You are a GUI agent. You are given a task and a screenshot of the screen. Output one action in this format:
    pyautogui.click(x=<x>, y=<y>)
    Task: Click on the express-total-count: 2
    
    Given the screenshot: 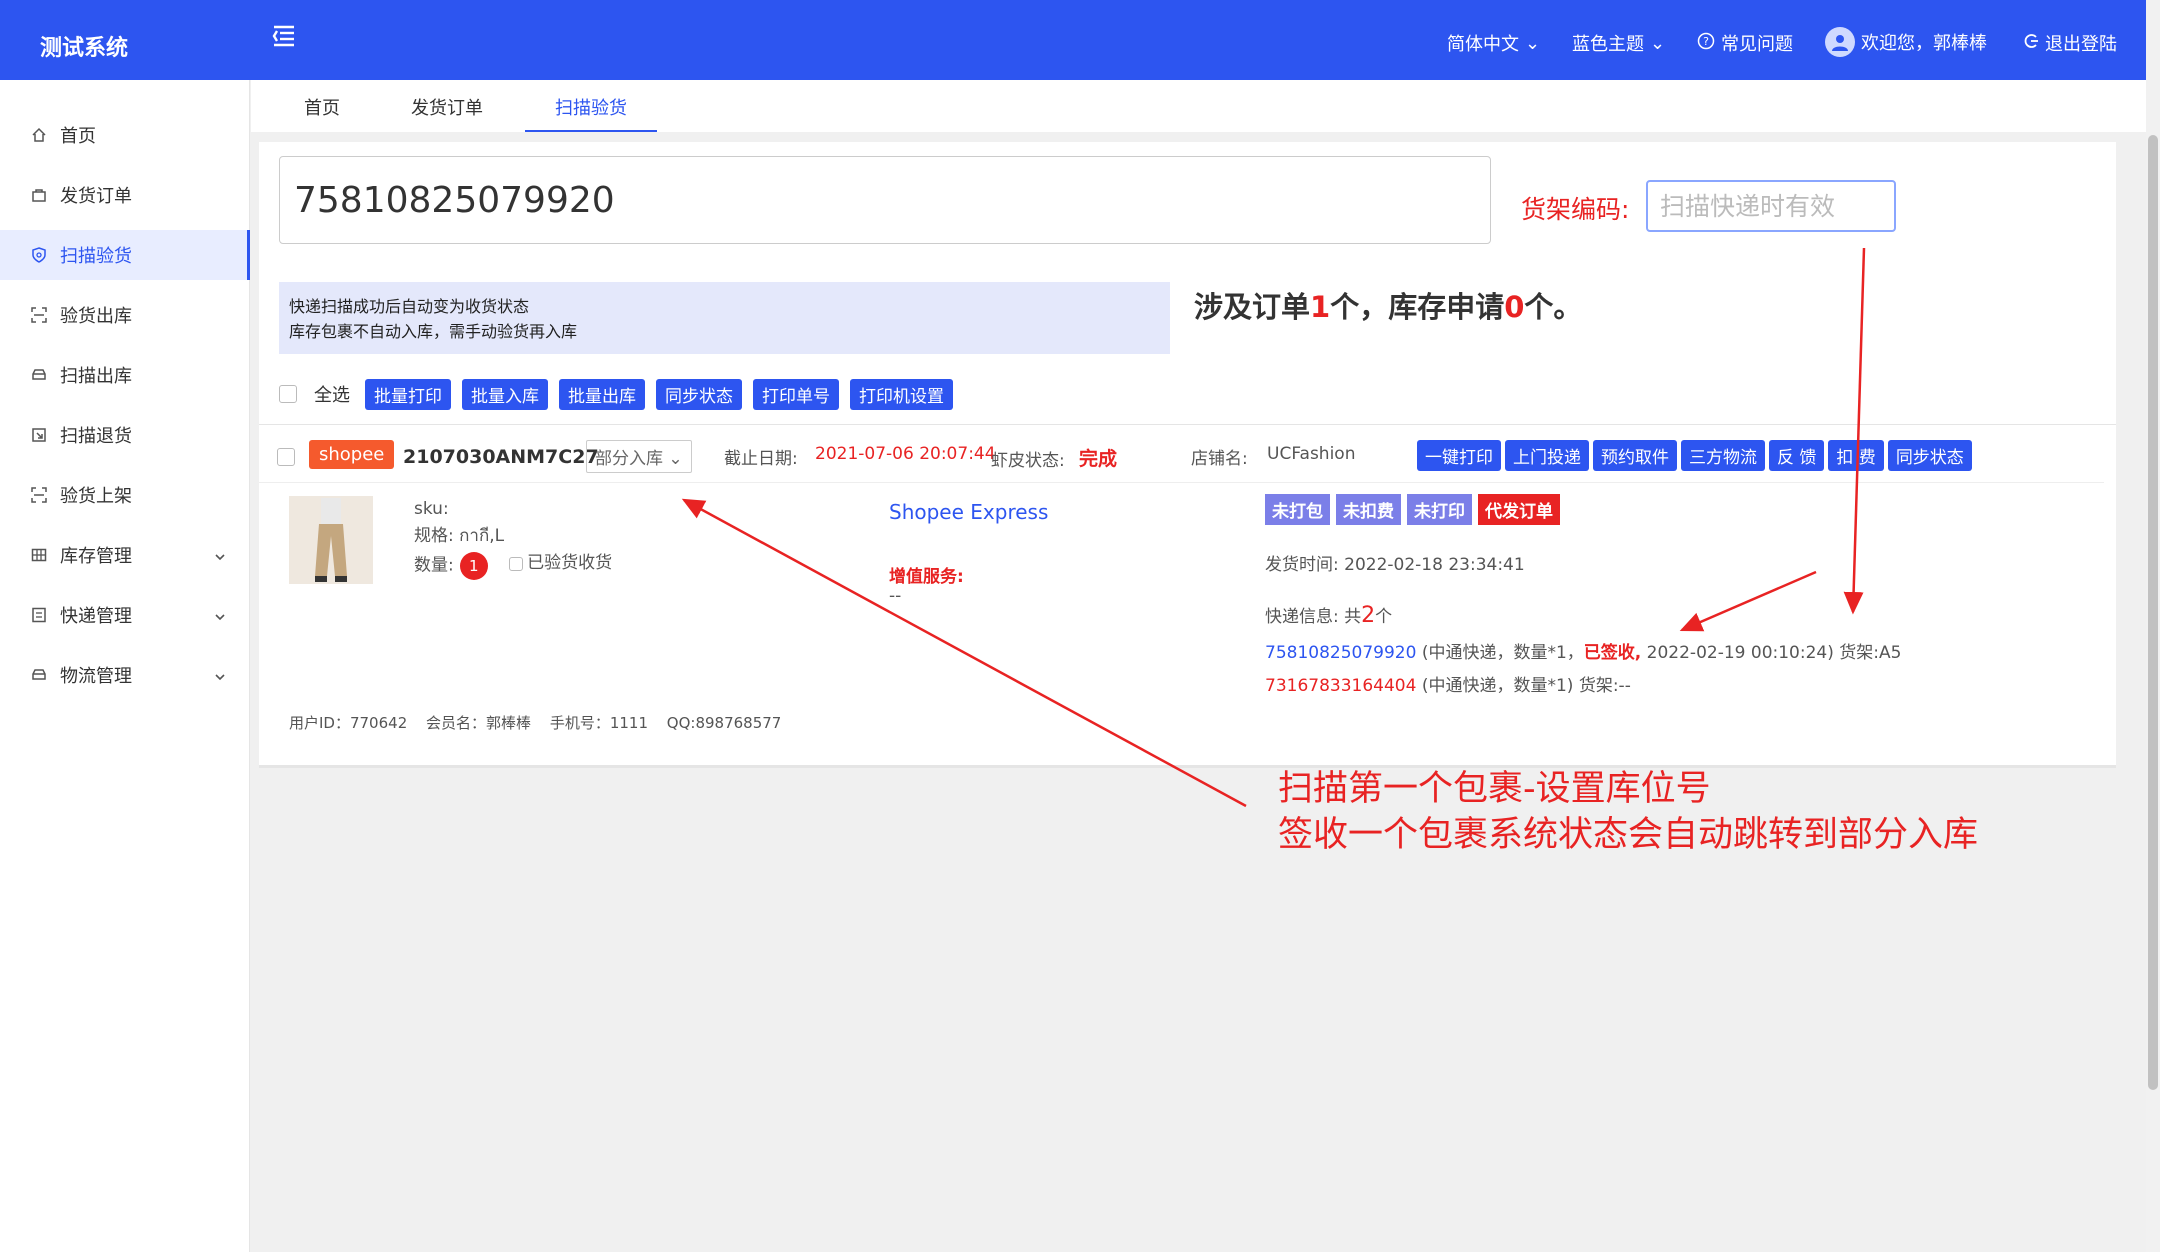 What is the action you would take?
    pyautogui.click(x=1368, y=615)
    